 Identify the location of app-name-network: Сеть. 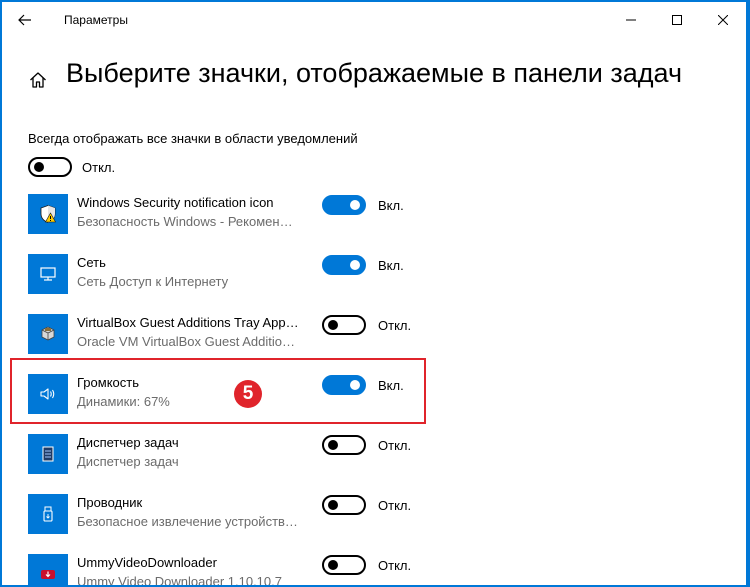
(91, 262).